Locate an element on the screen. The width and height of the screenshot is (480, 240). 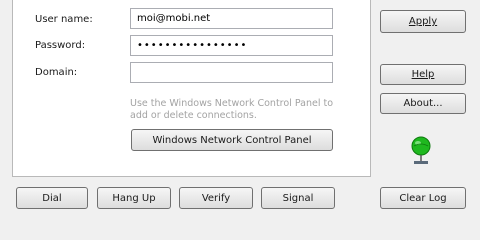
password-field: •••••••••••••••• is located at coordinates (231, 45).